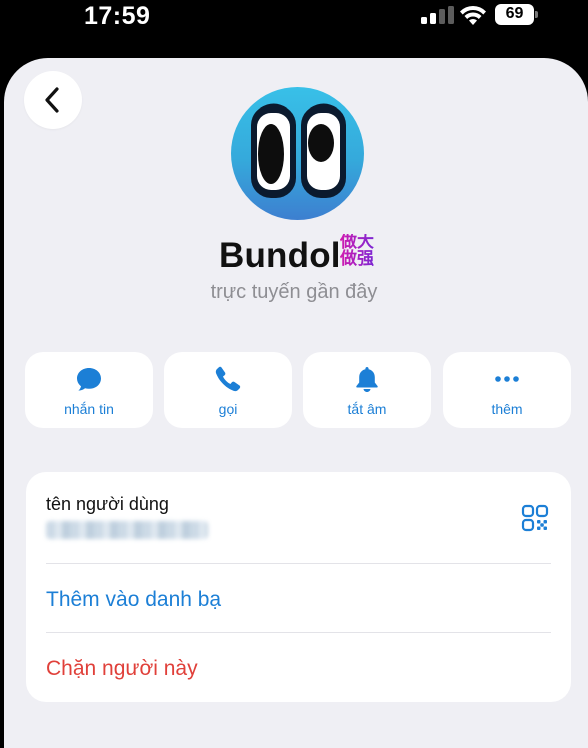  Describe the element at coordinates (117, 16) in the screenshot. I see `status-time: 17:59` at that location.